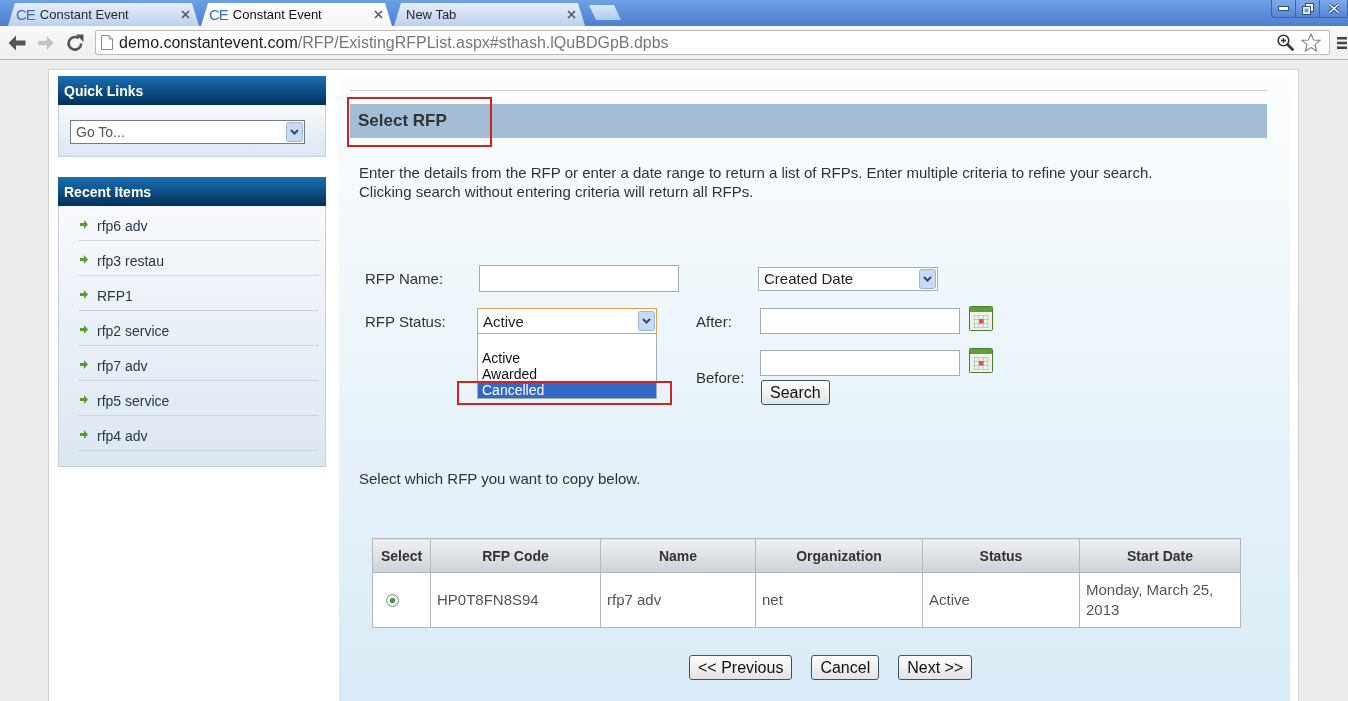 Image resolution: width=1348 pixels, height=701 pixels. What do you see at coordinates (392, 600) in the screenshot?
I see `radio-button` at bounding box center [392, 600].